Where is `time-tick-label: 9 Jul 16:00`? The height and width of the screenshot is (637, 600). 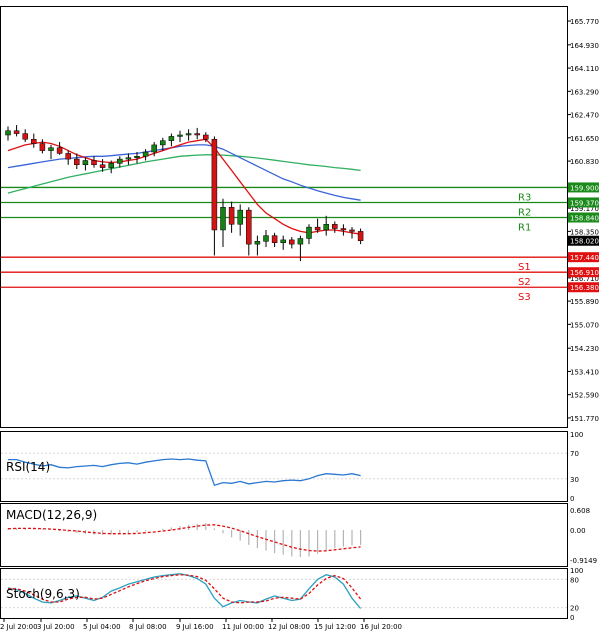 time-tick-label: 9 Jul 16:00 is located at coordinates (195, 627).